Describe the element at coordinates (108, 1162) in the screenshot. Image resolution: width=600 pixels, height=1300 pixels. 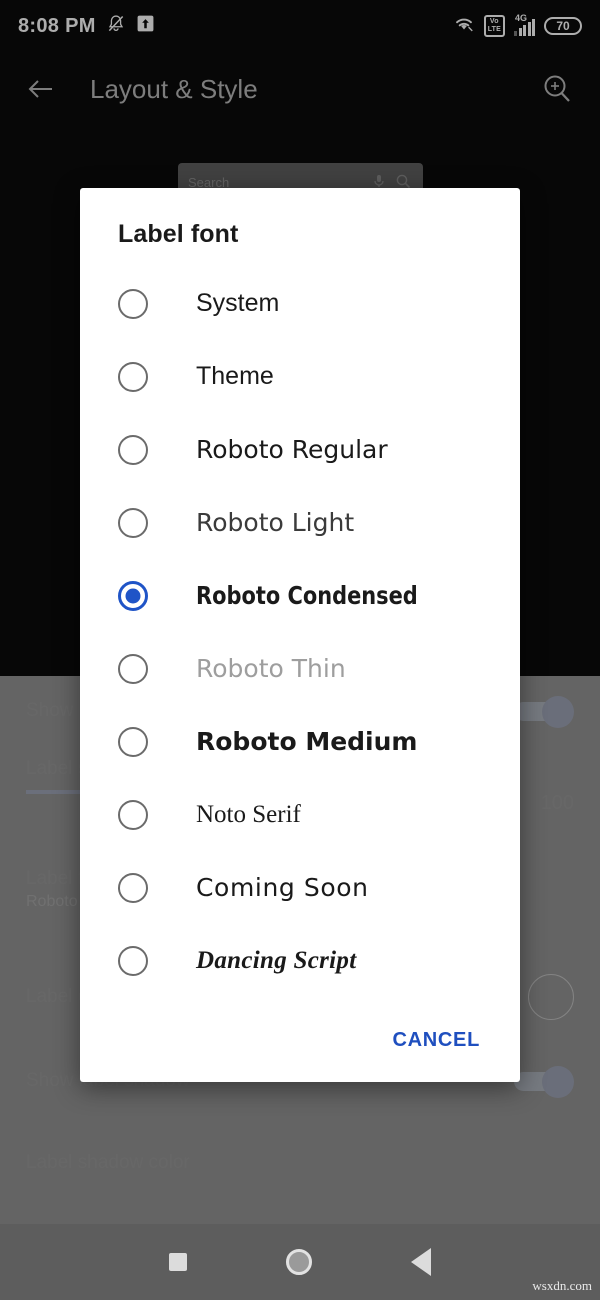
I see `setting-title: Label shadow color` at that location.